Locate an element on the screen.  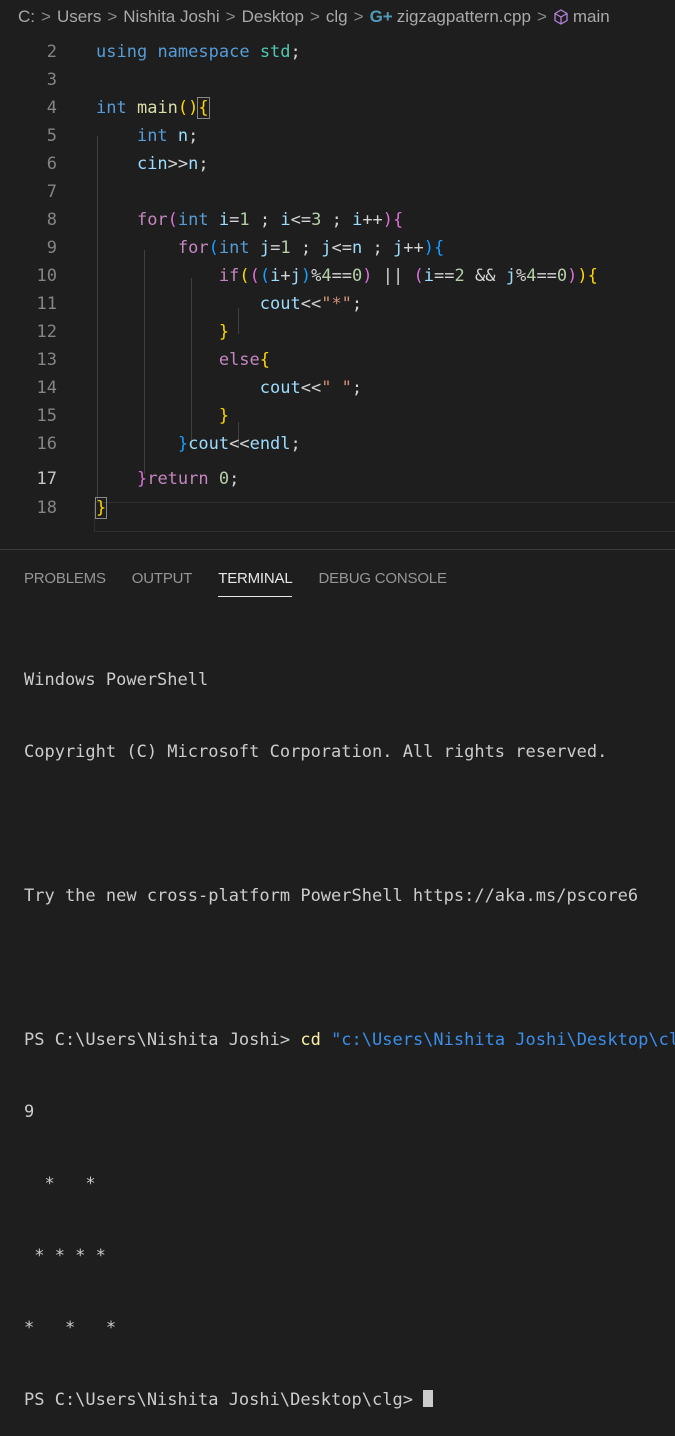
terminal-cursor is located at coordinates (428, 1398).